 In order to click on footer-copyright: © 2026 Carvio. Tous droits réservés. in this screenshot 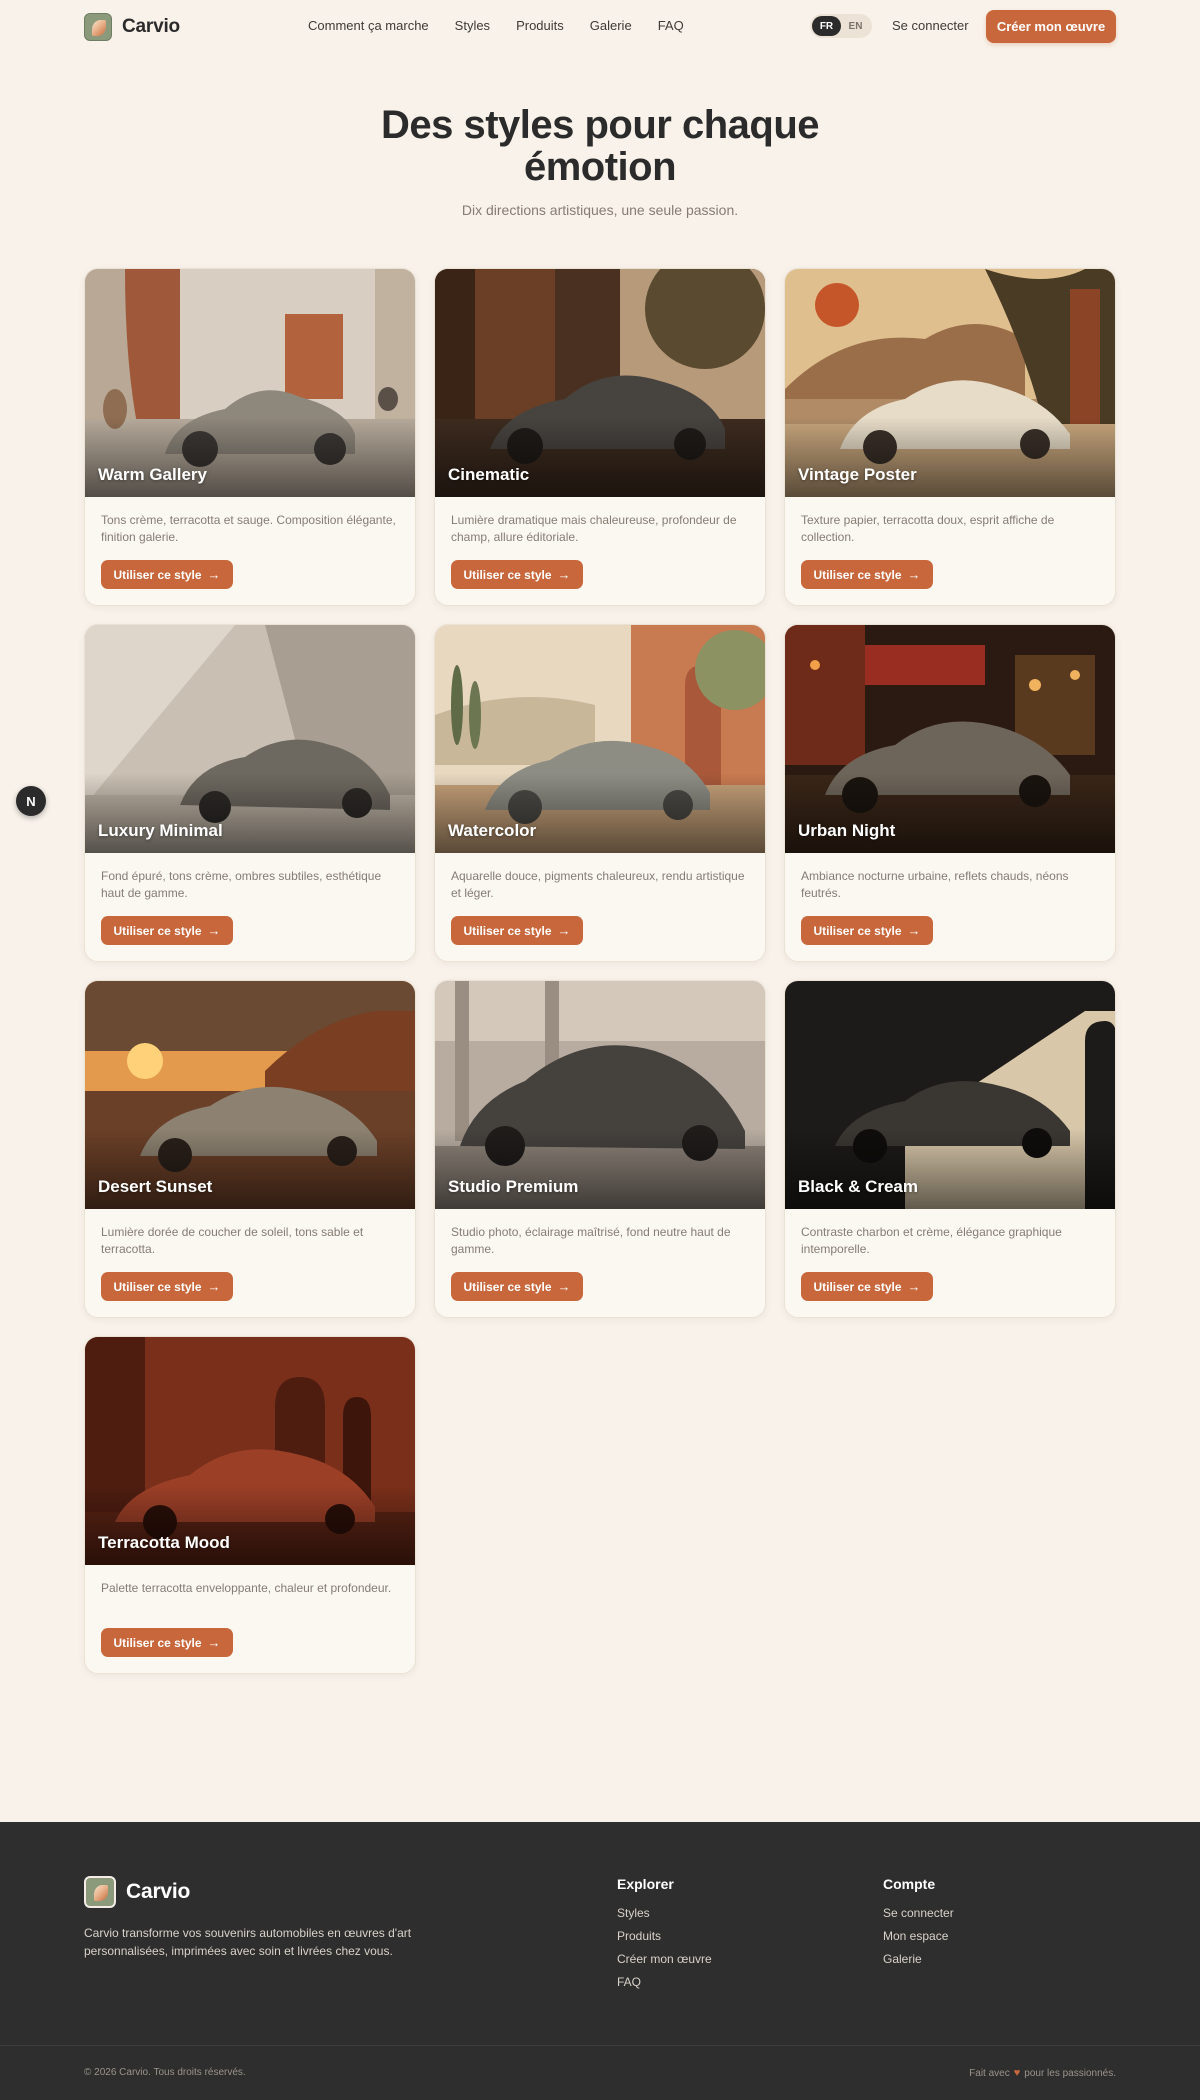, I will do `click(165, 2072)`.